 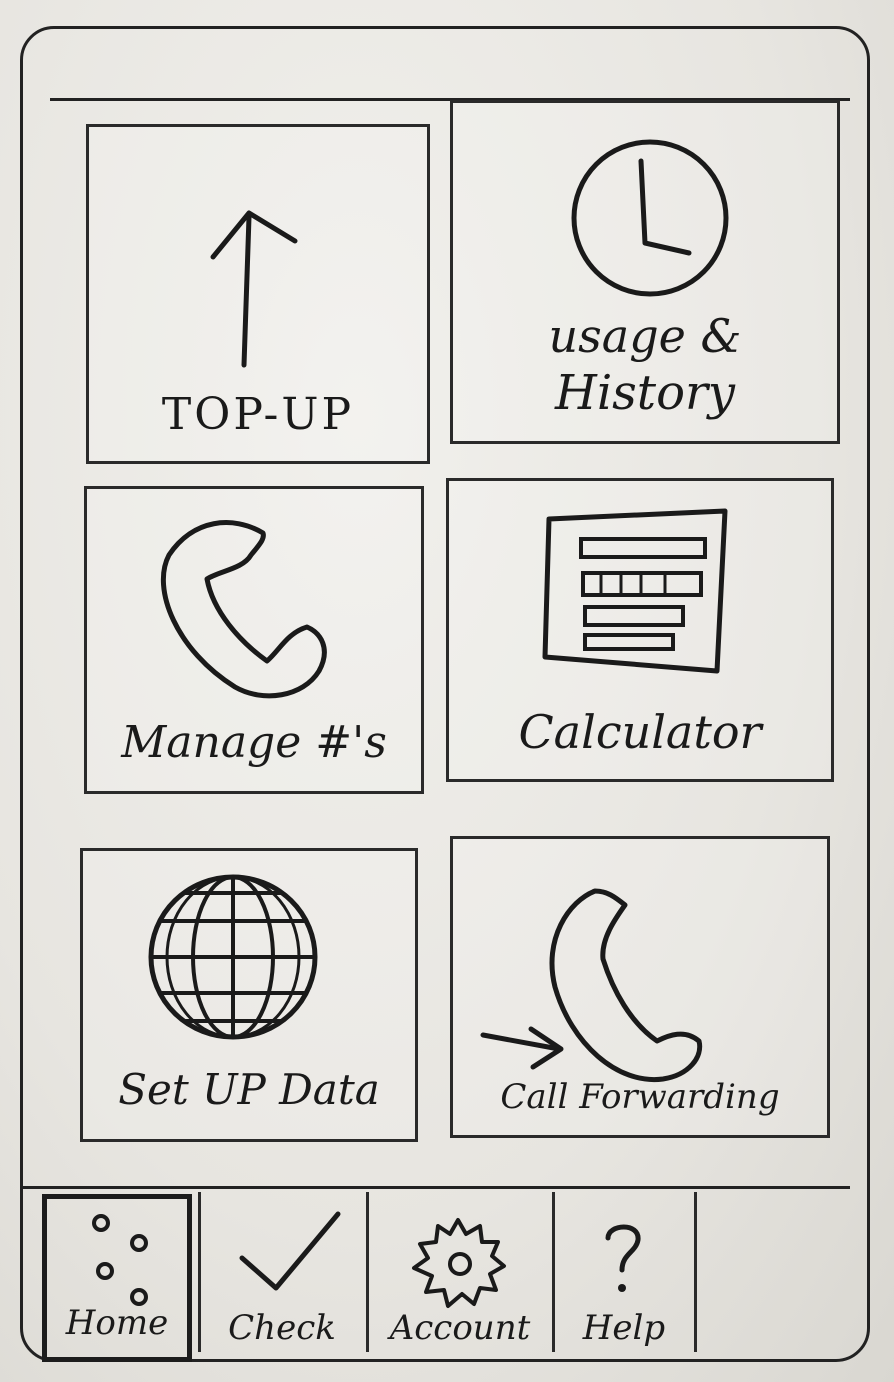 I want to click on forward-call-icon, so click(x=591, y=985).